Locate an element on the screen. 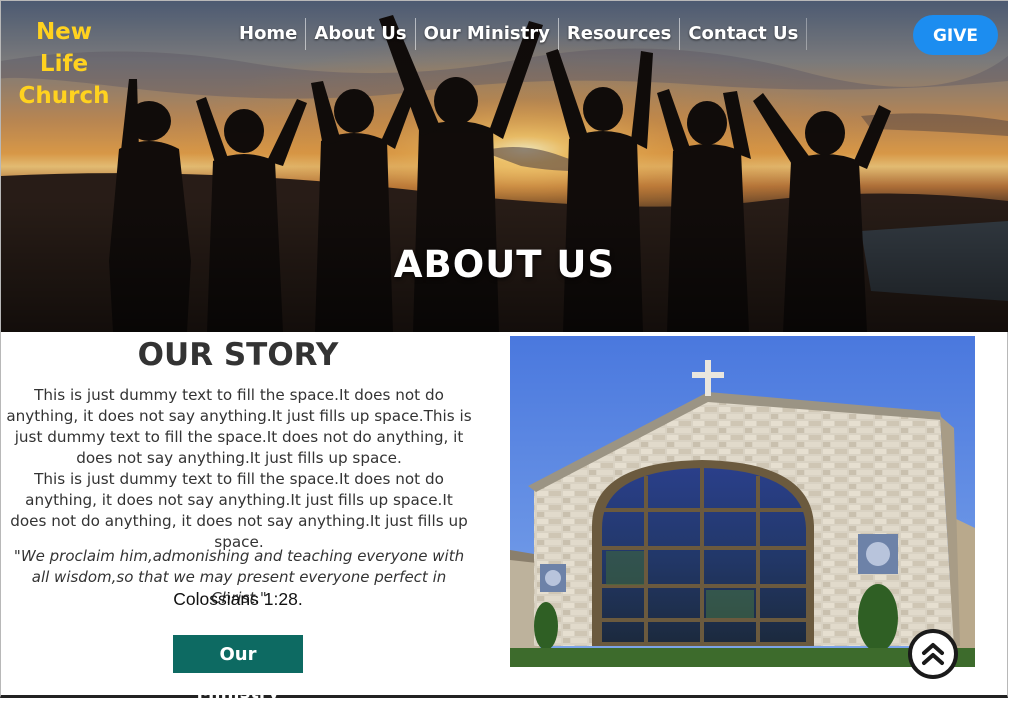 The width and height of the screenshot is (1010, 712). brand-line1: New Life is located at coordinates (64, 48).